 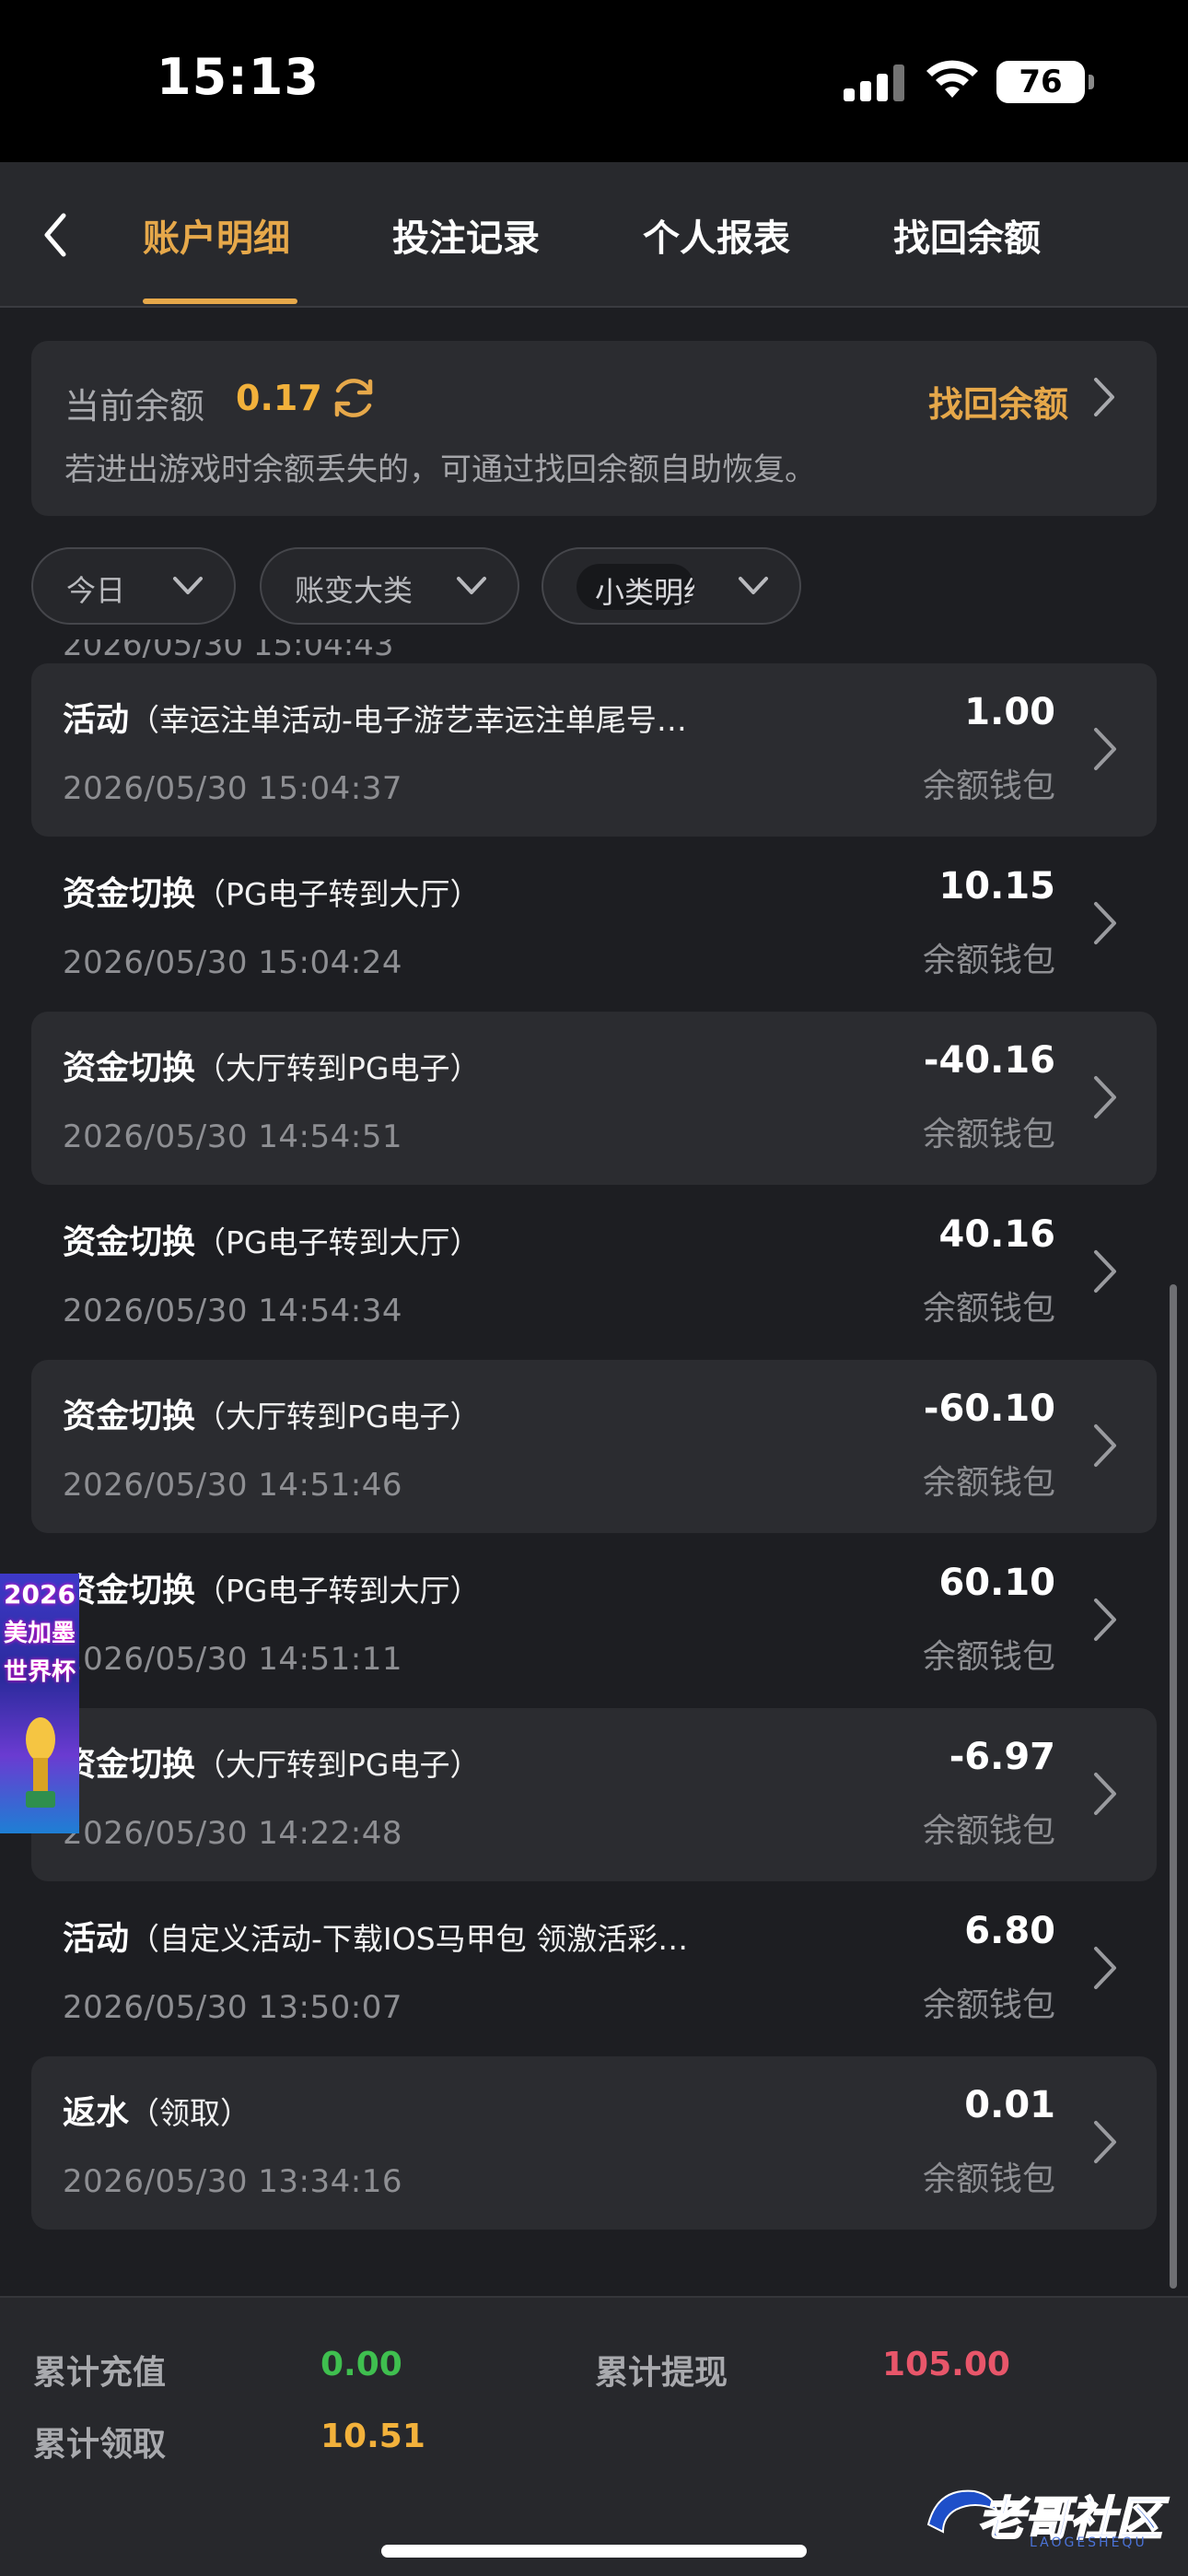 What do you see at coordinates (232, 788) in the screenshot?
I see `record-date: 2026/05/30 15:04:37` at bounding box center [232, 788].